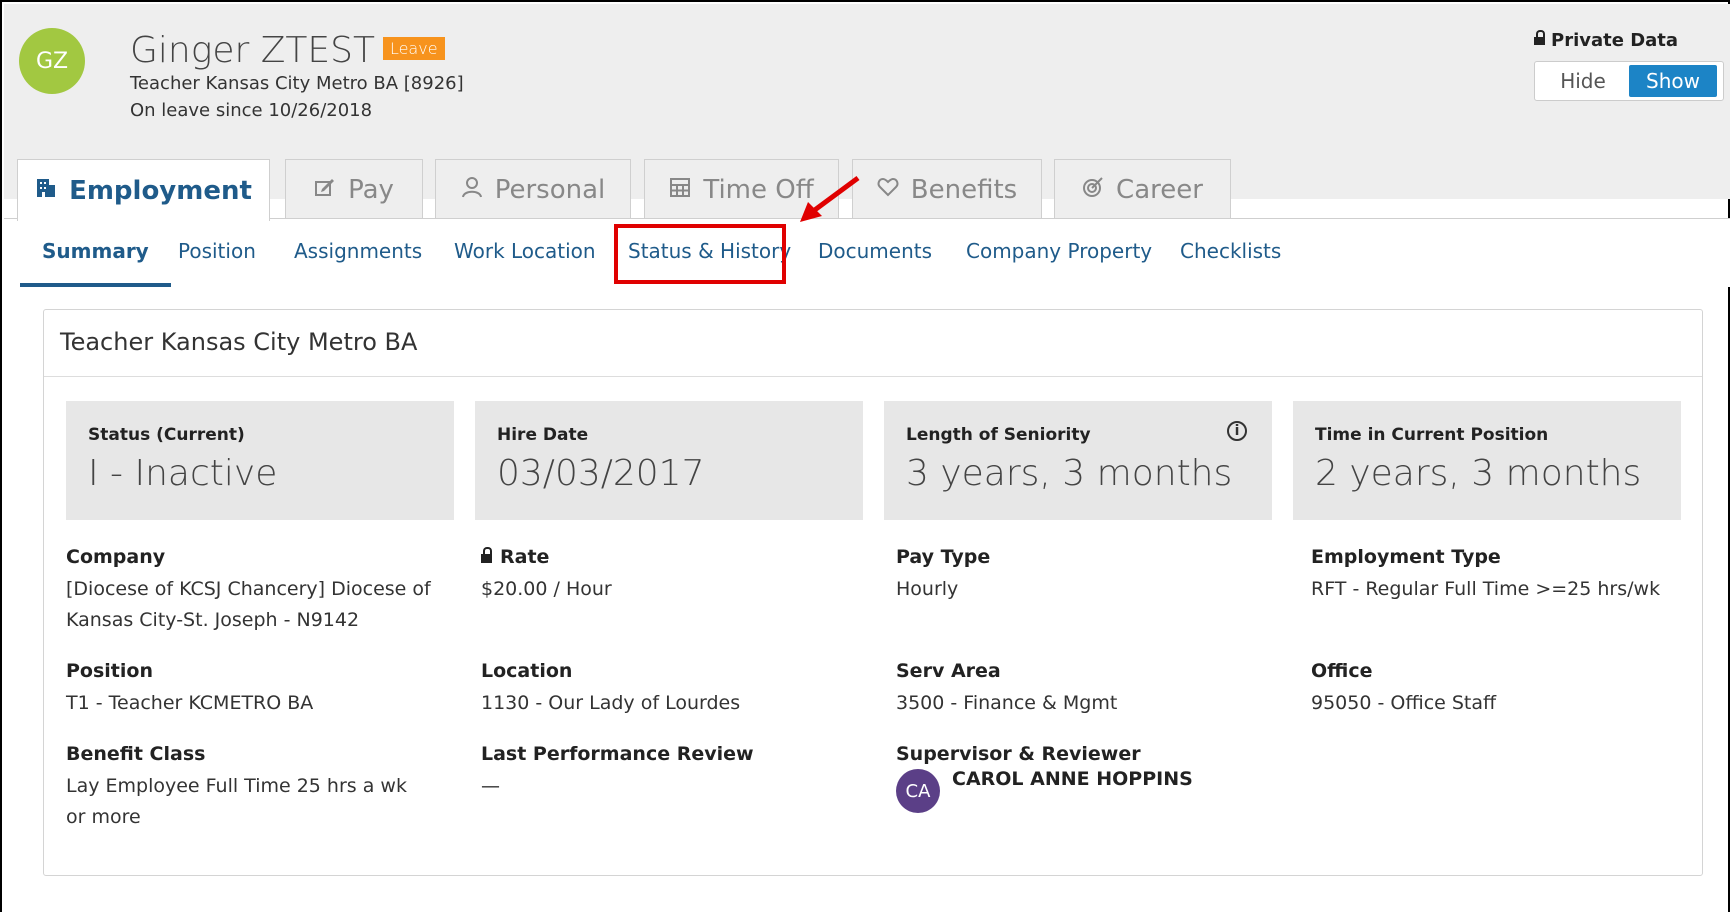 This screenshot has width=1734, height=912. I want to click on building-icon, so click(46, 191).